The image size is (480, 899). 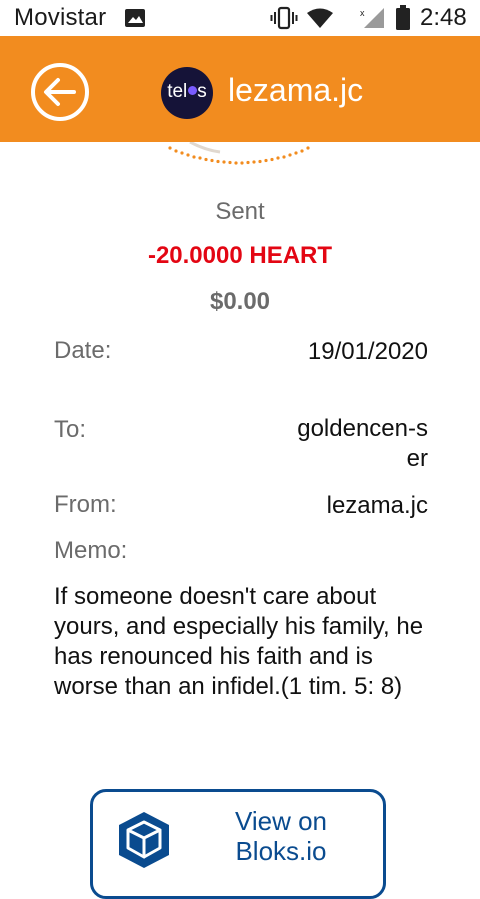 I want to click on dotted-arc-decoration, so click(x=239, y=153).